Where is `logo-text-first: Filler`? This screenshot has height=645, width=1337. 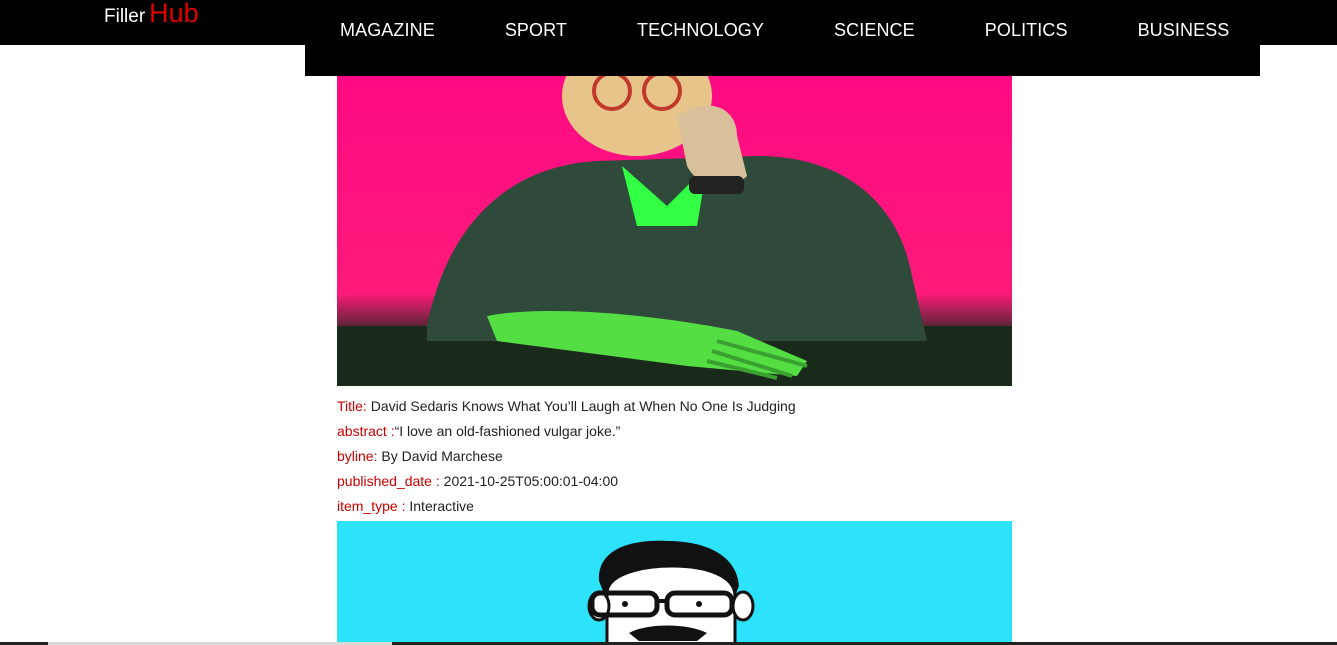 logo-text-first: Filler is located at coordinates (125, 16).